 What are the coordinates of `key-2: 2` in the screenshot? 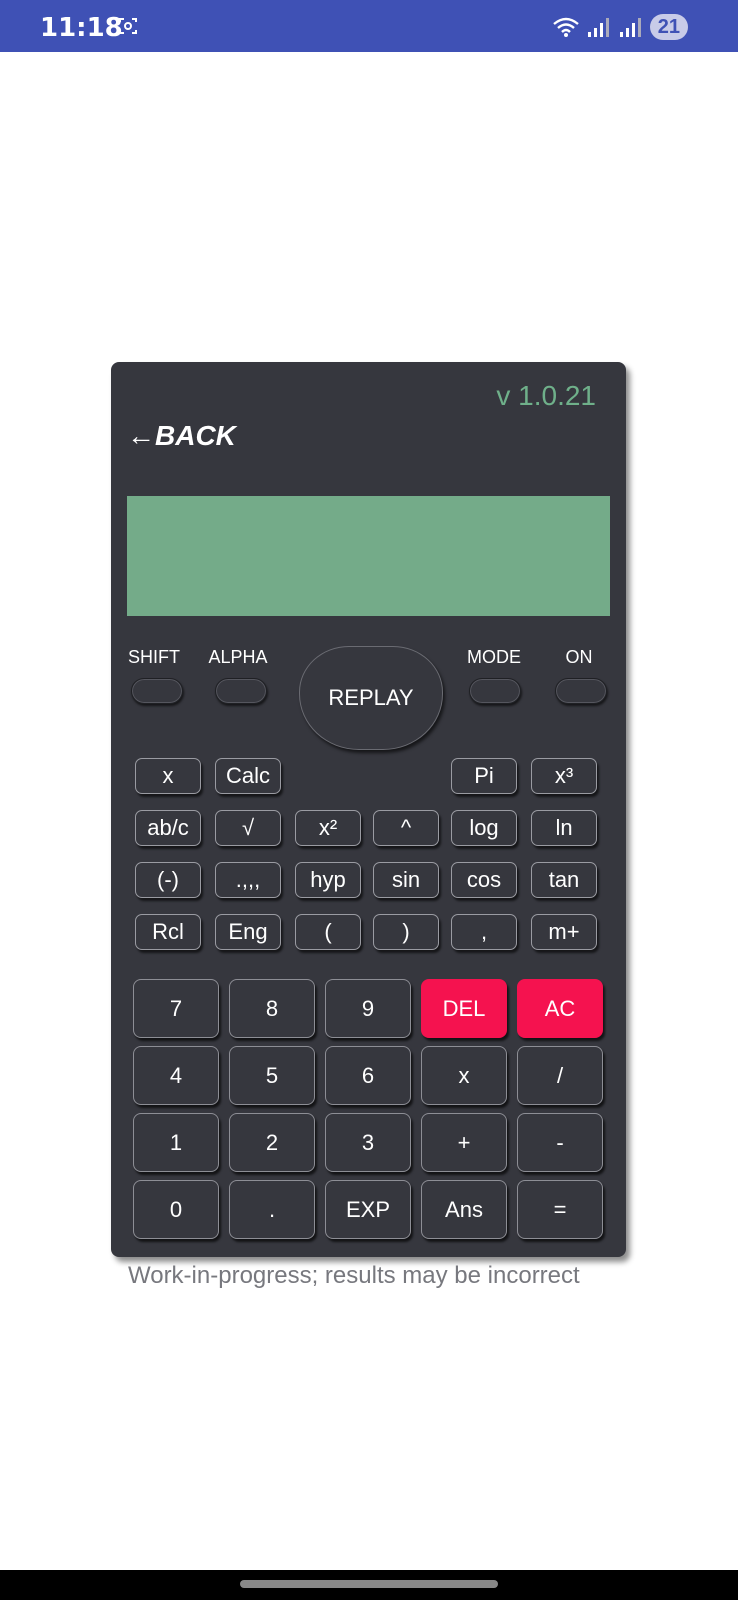 It's located at (272, 1142).